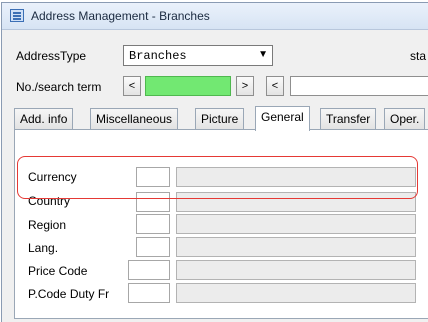 Image resolution: width=428 pixels, height=322 pixels. Describe the element at coordinates (153, 247) in the screenshot. I see `lang-code-input` at that location.